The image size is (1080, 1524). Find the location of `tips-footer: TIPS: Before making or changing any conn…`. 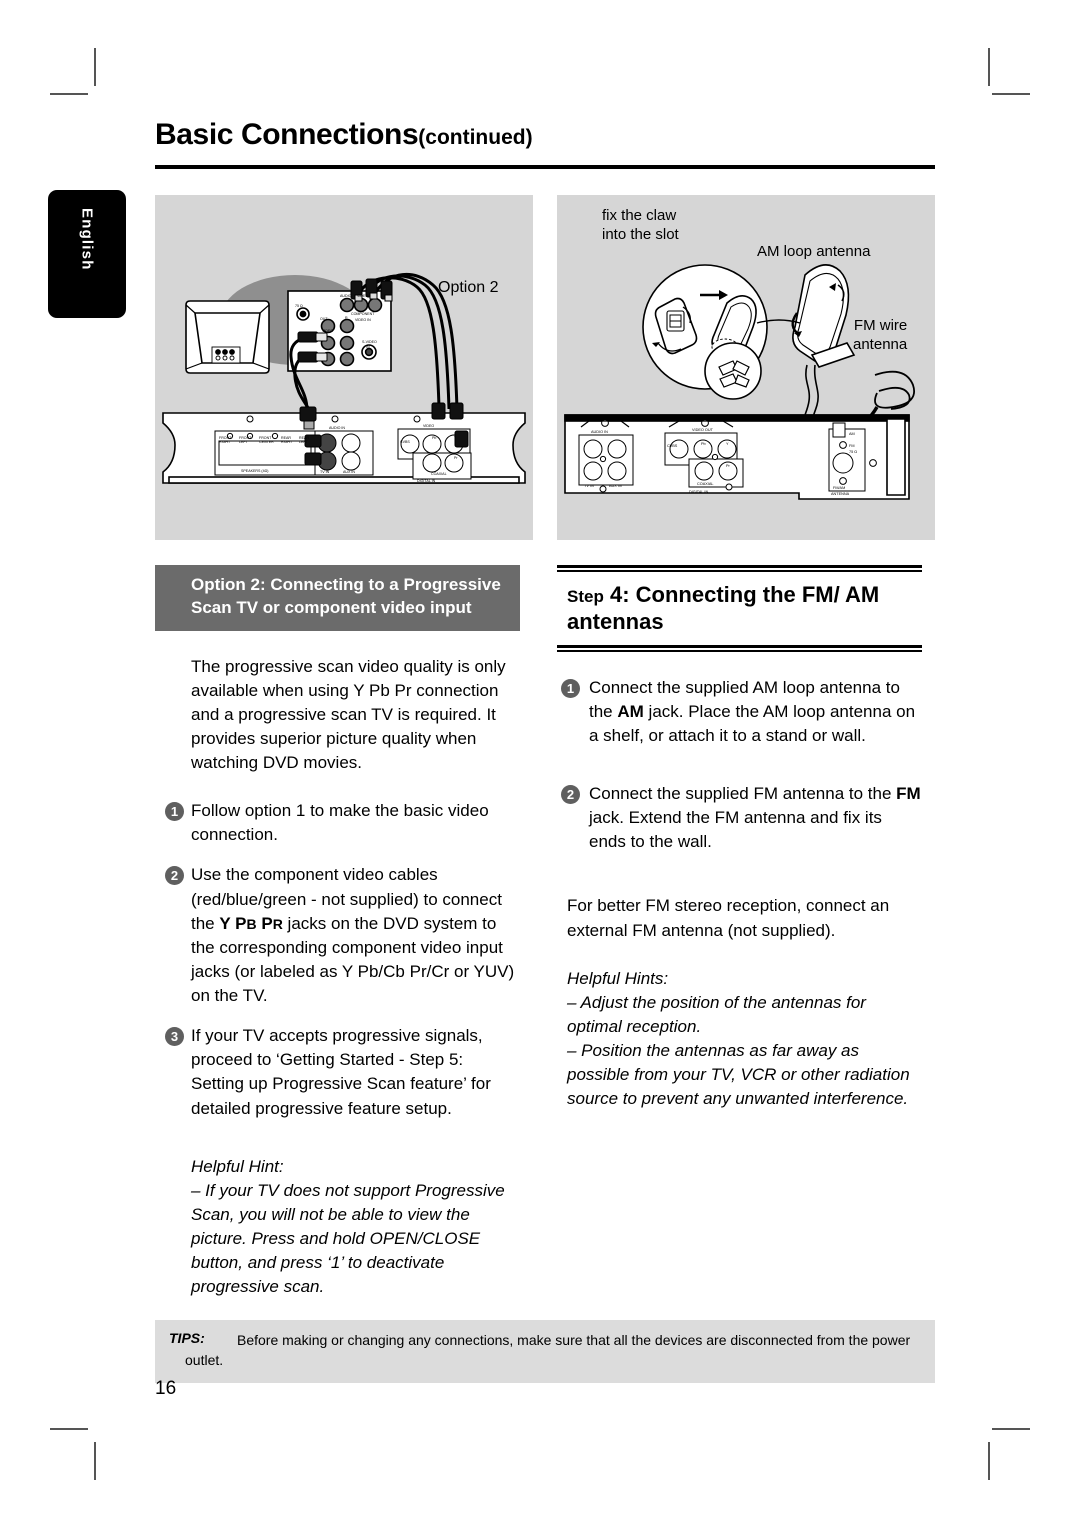

tips-footer: TIPS: Before making or changing any conn… is located at coordinates (545, 1351).